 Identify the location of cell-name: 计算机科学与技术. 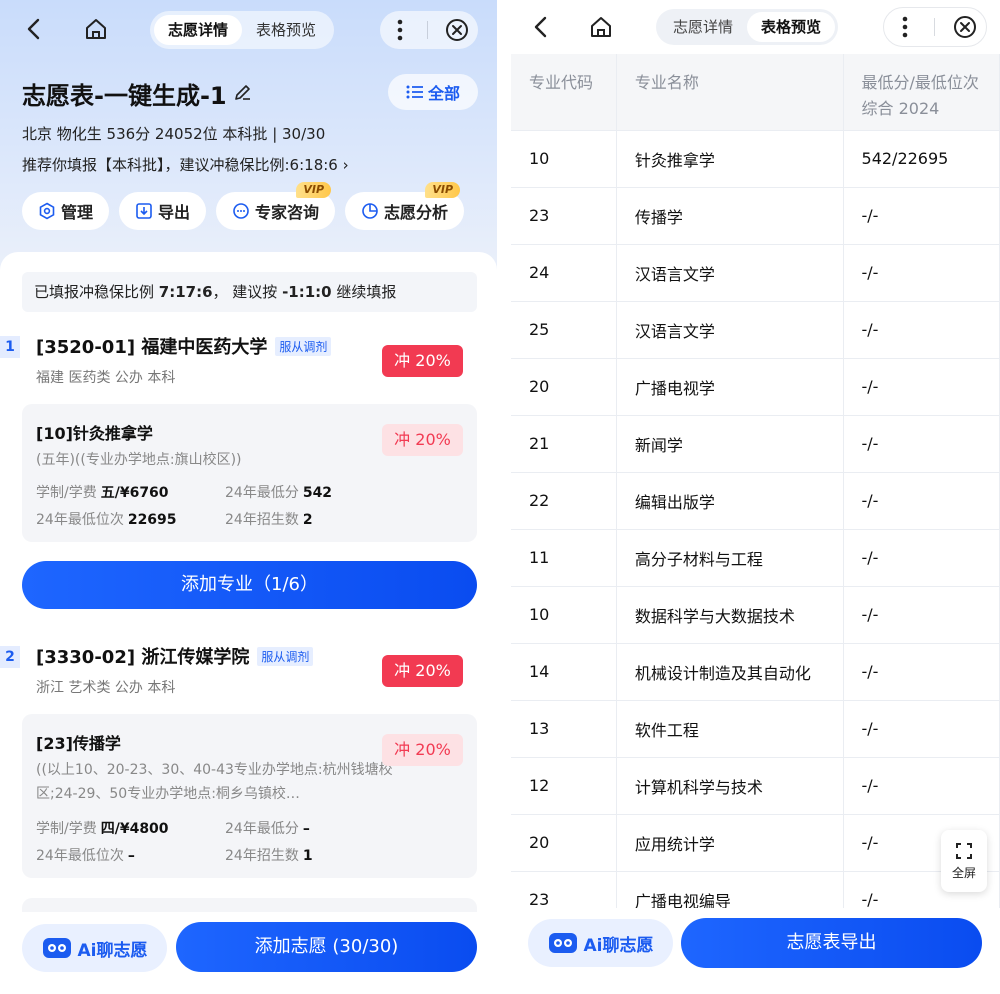
(730, 786).